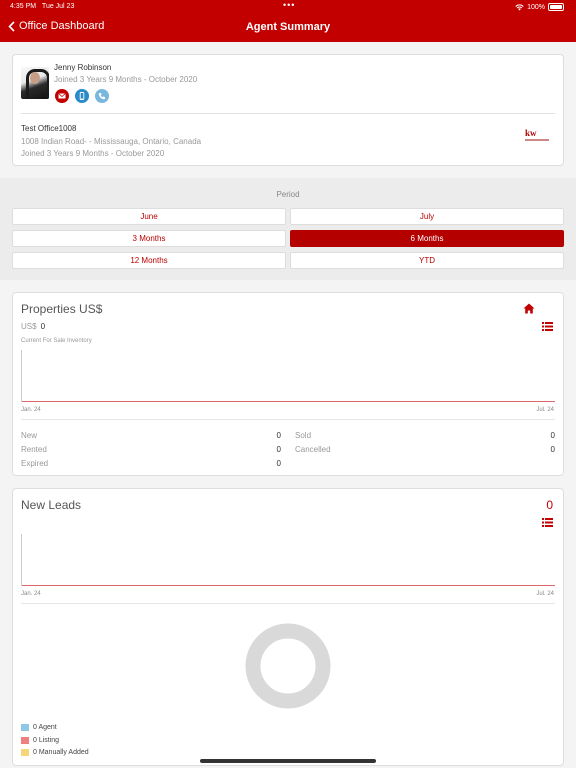 Image resolution: width=576 pixels, height=768 pixels. What do you see at coordinates (288, 27) in the screenshot?
I see `page-title: Agent Summary` at bounding box center [288, 27].